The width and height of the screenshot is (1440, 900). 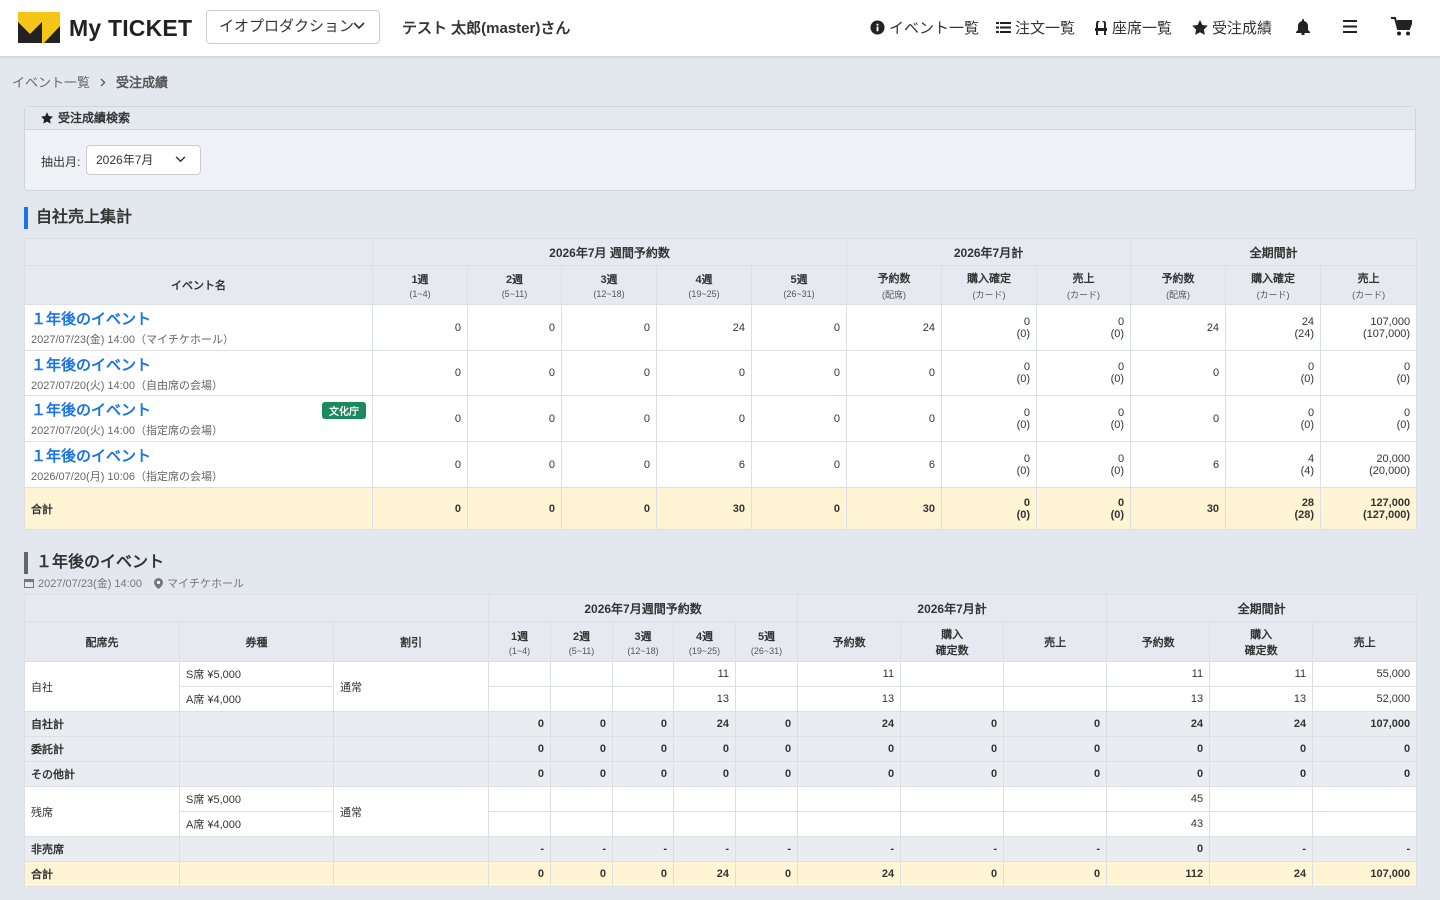 What do you see at coordinates (643, 650) in the screenshot?
I see `detail-col-week-range: (12~18)` at bounding box center [643, 650].